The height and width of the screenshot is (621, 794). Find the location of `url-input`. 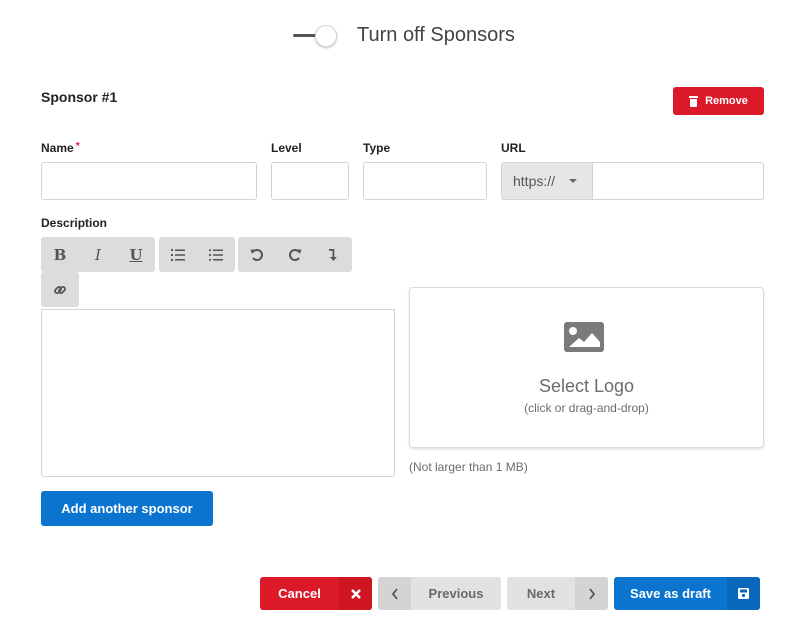

url-input is located at coordinates (678, 181).